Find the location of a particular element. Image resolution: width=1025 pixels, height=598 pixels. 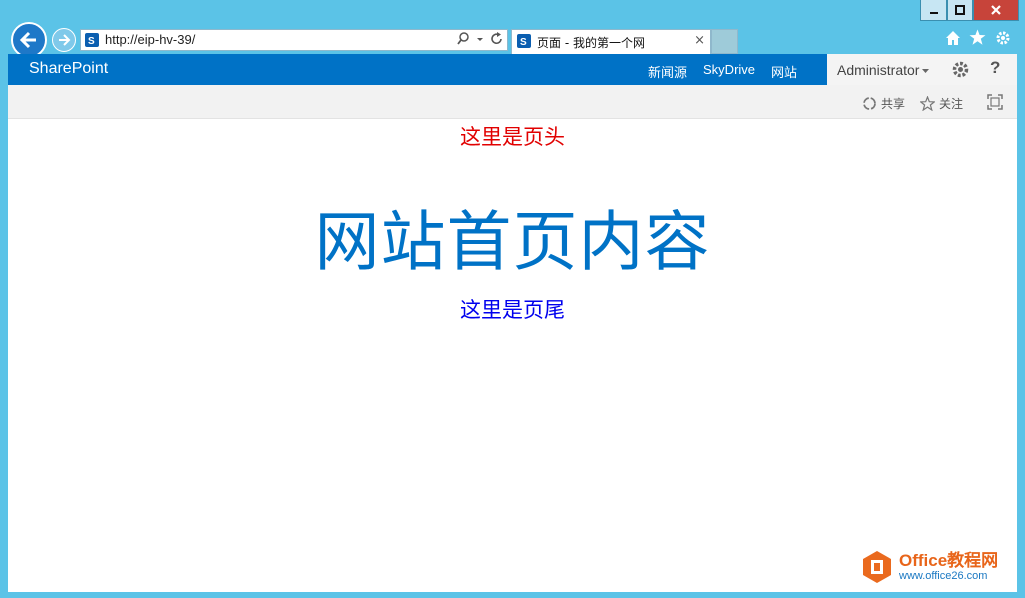

suite-user-area: Administrator ? is located at coordinates (922, 69).